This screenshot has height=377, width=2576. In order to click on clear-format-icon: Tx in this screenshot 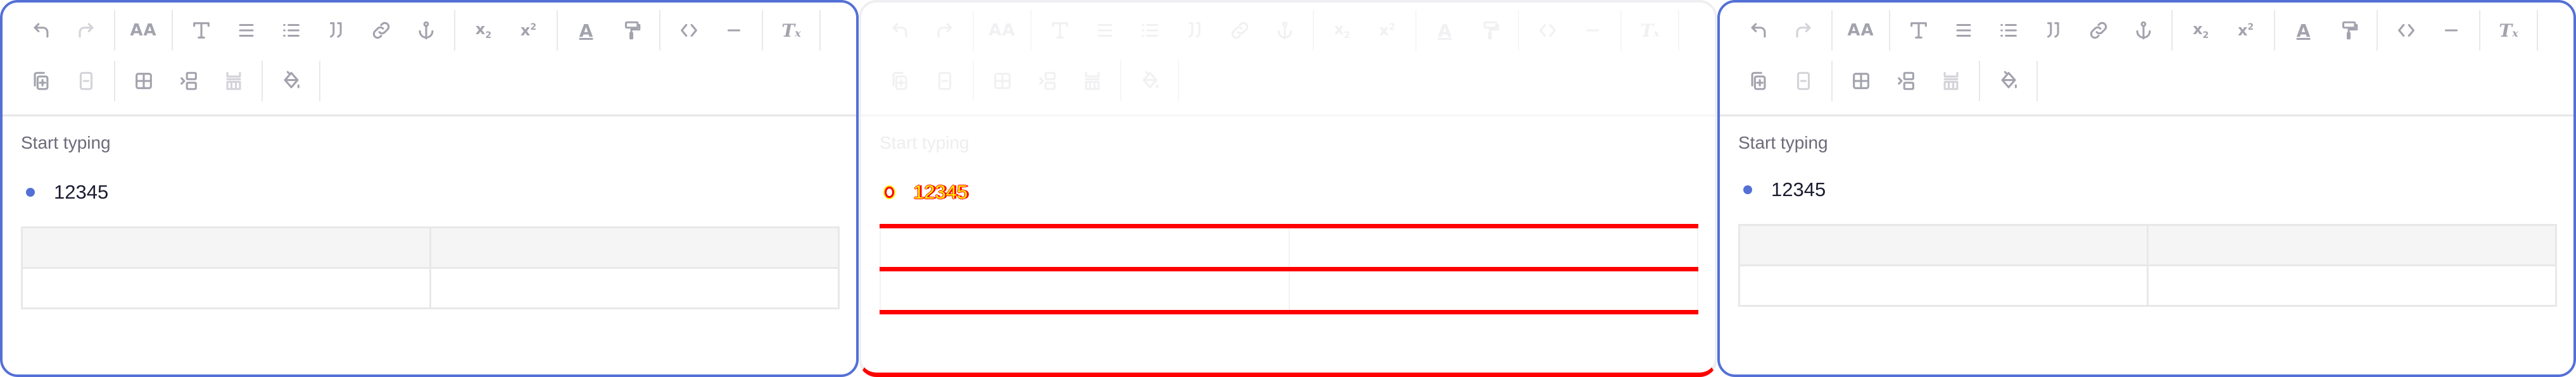, I will do `click(791, 30)`.